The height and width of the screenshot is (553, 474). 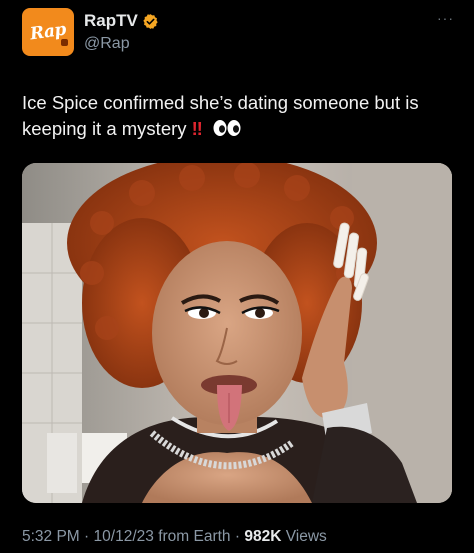 What do you see at coordinates (111, 21) in the screenshot?
I see `display-name: RapTV` at bounding box center [111, 21].